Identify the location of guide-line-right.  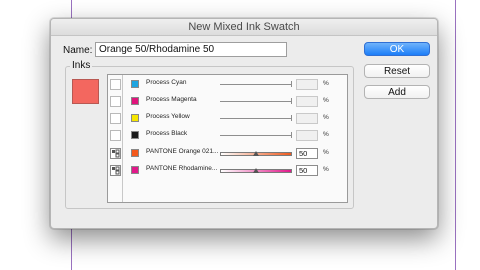
(455, 135).